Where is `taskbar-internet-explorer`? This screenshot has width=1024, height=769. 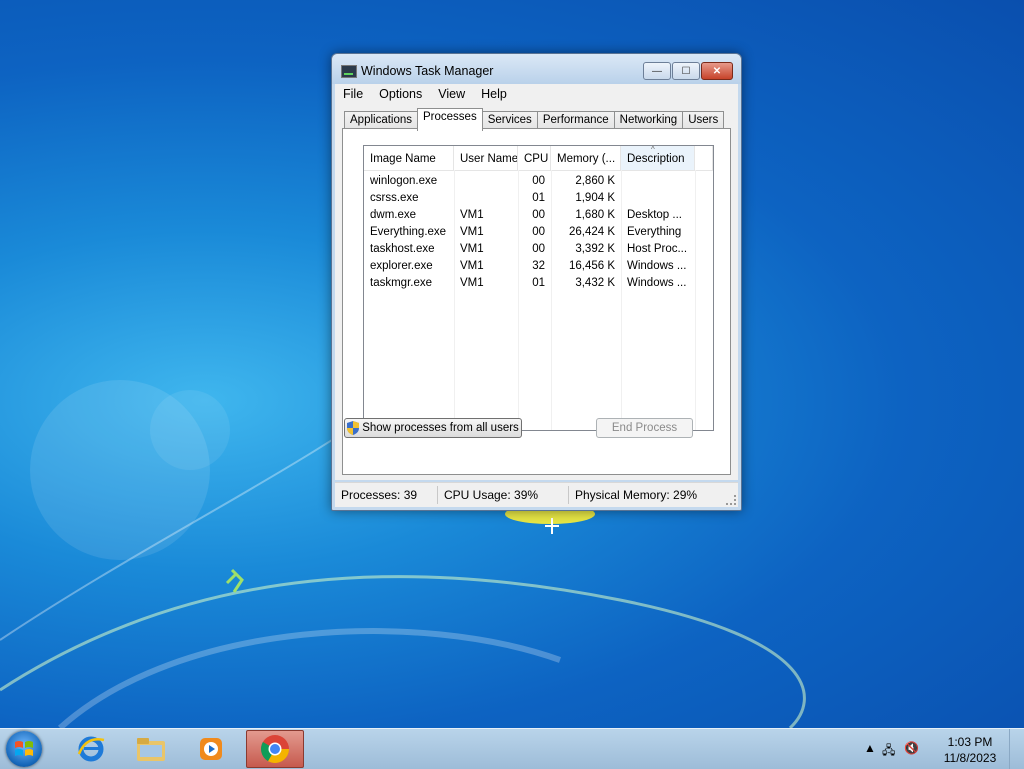
taskbar-internet-explorer is located at coordinates (91, 749).